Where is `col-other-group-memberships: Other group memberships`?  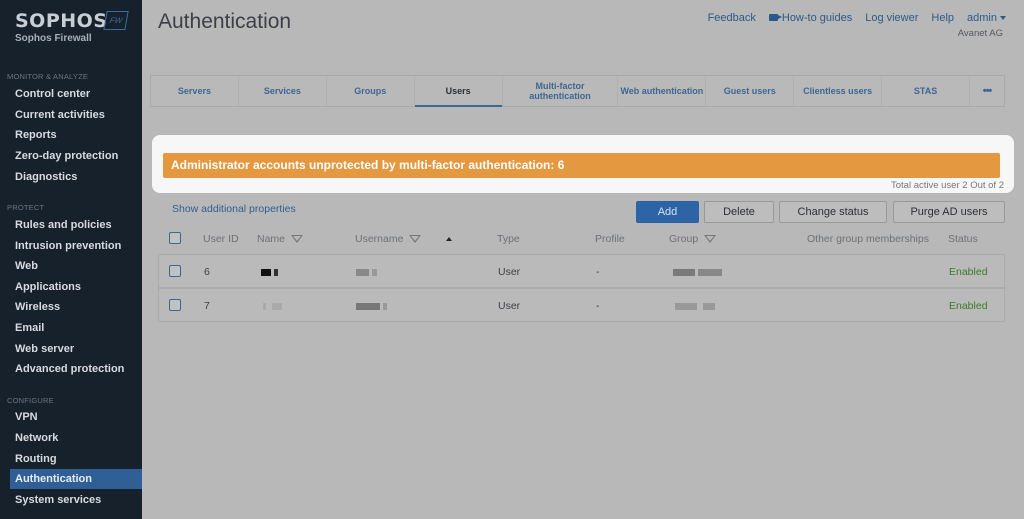
col-other-group-memberships: Other group memberships is located at coordinates (868, 241).